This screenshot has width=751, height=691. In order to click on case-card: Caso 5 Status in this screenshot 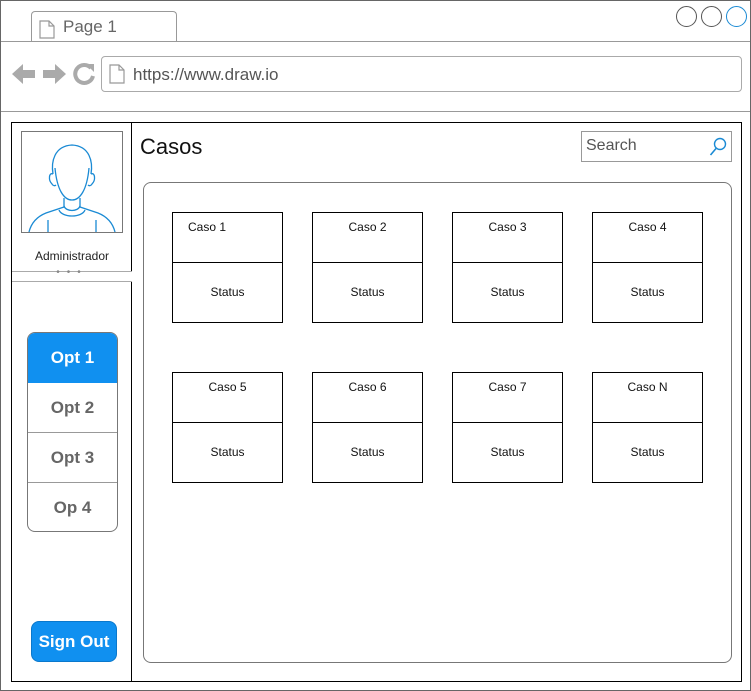, I will do `click(227, 427)`.